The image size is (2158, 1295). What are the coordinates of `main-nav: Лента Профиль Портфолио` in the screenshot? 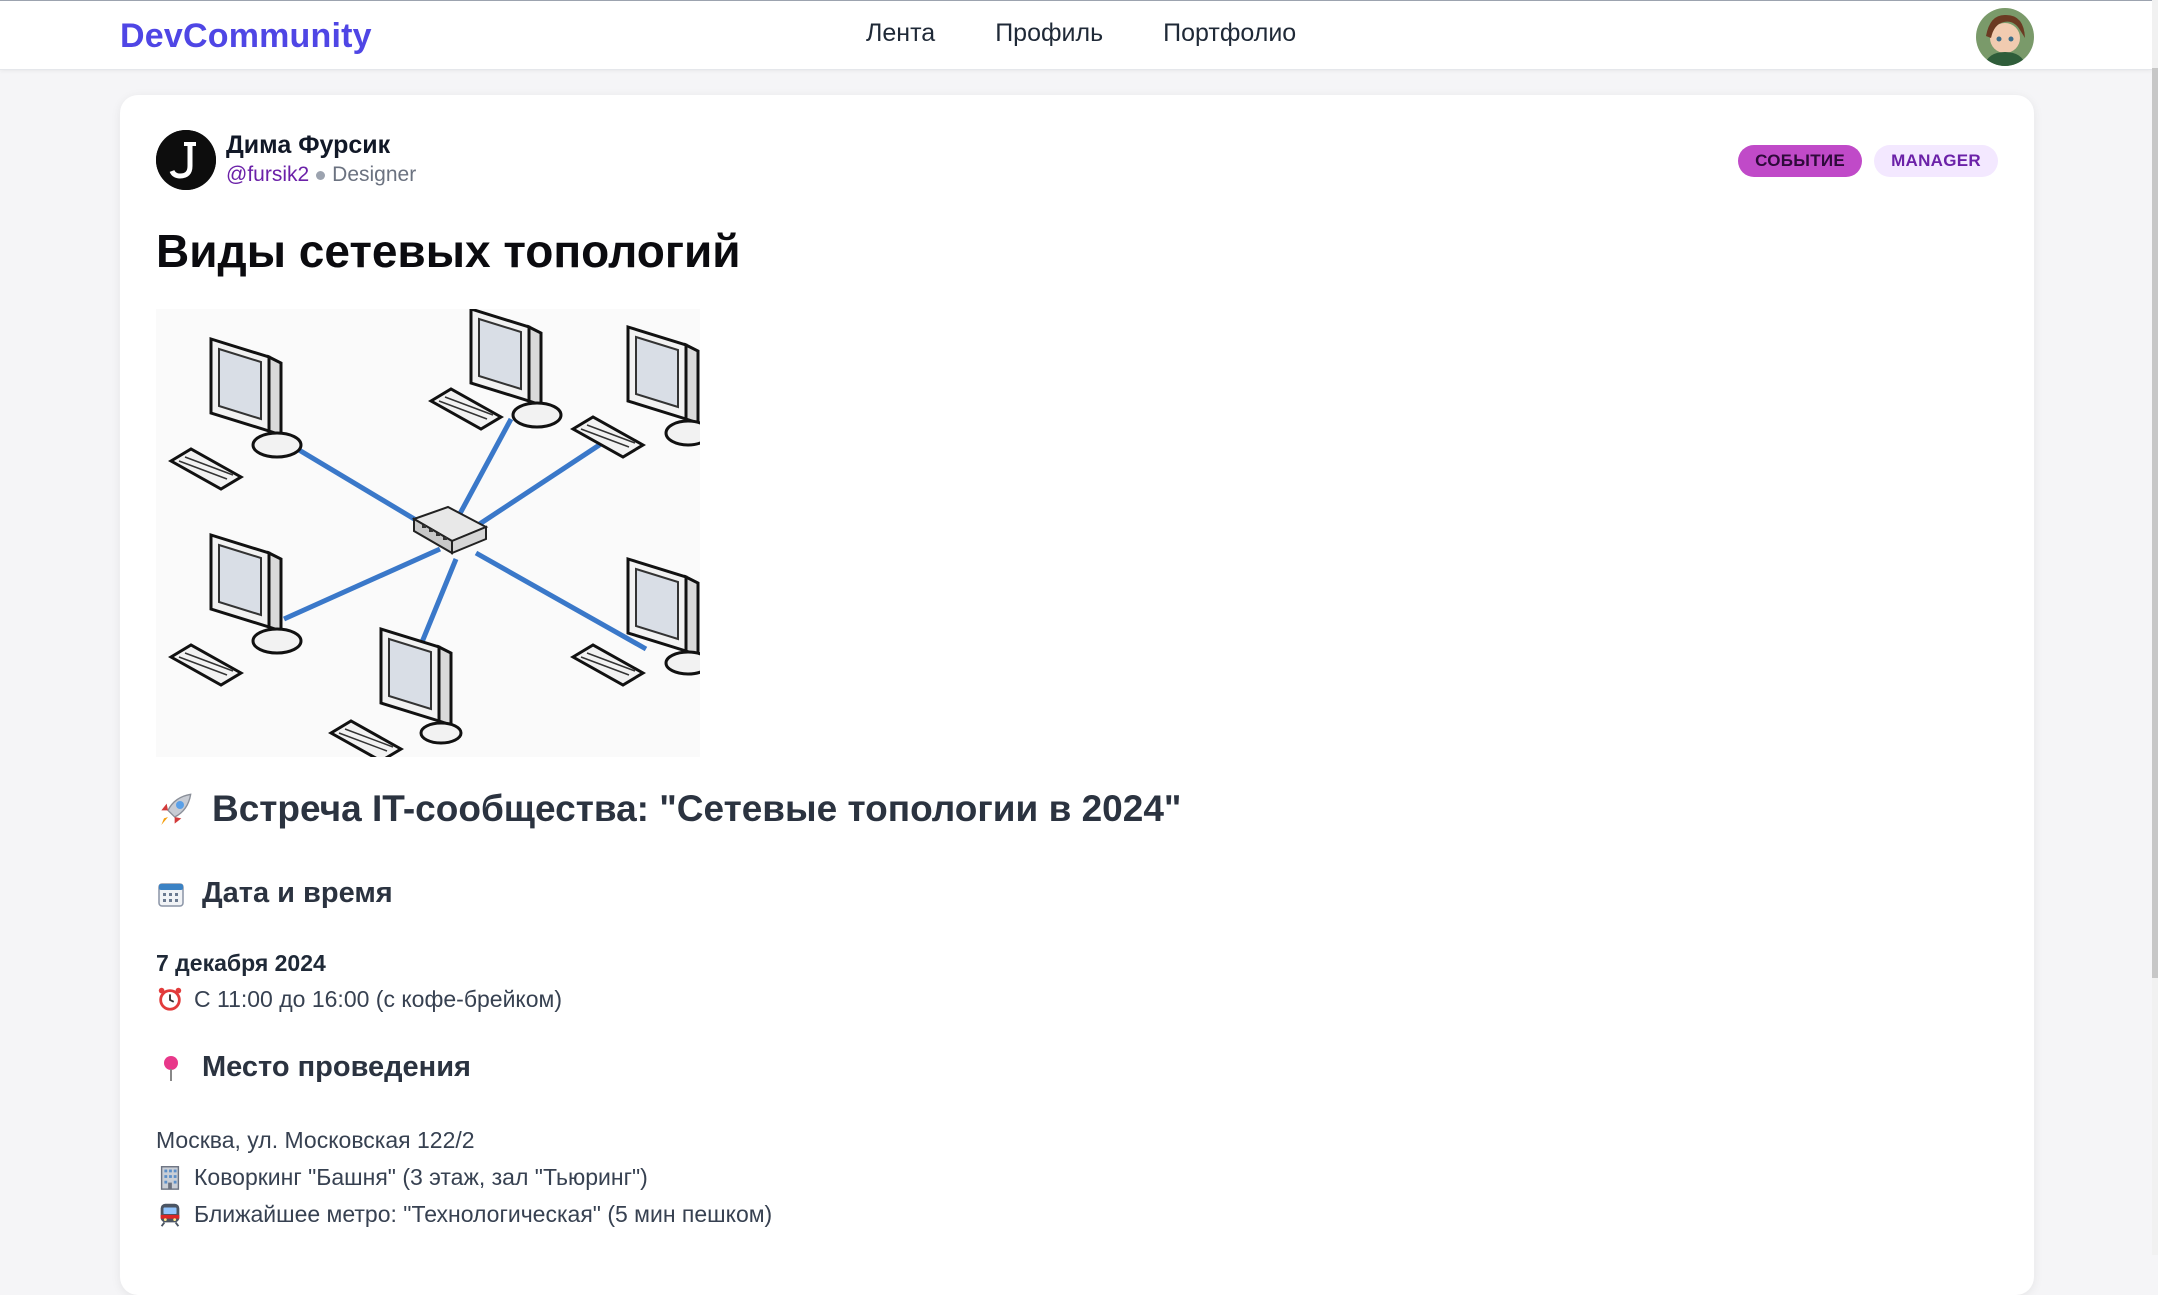 It's located at (1081, 33).